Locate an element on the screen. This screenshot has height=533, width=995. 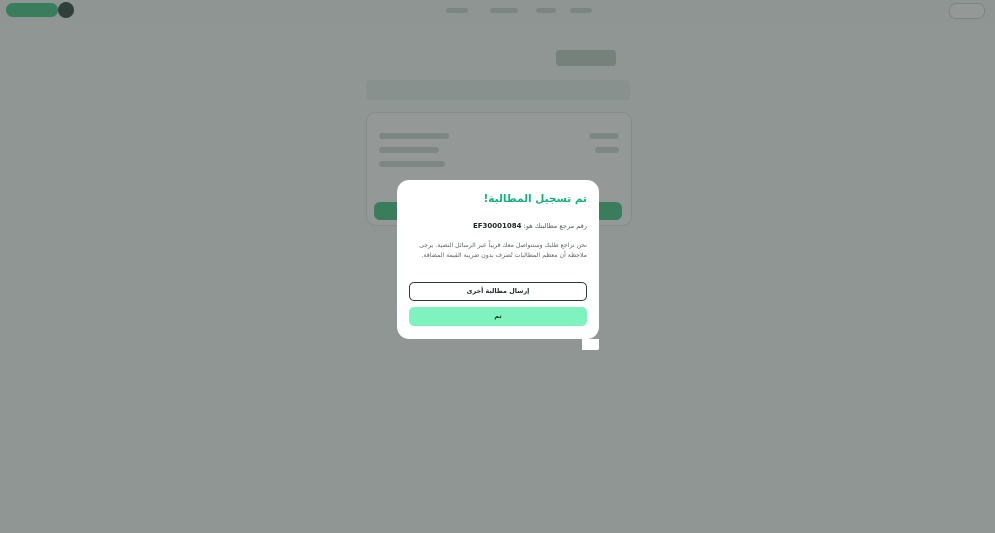
reference-line: رقم مرجع مطالبتك هو: EF30001084 is located at coordinates (498, 226).